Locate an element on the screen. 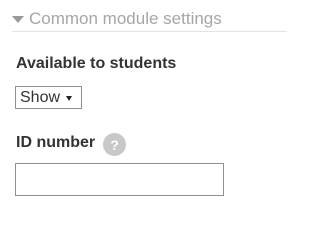 The height and width of the screenshot is (240, 320). section-title: Common module settings is located at coordinates (125, 18).